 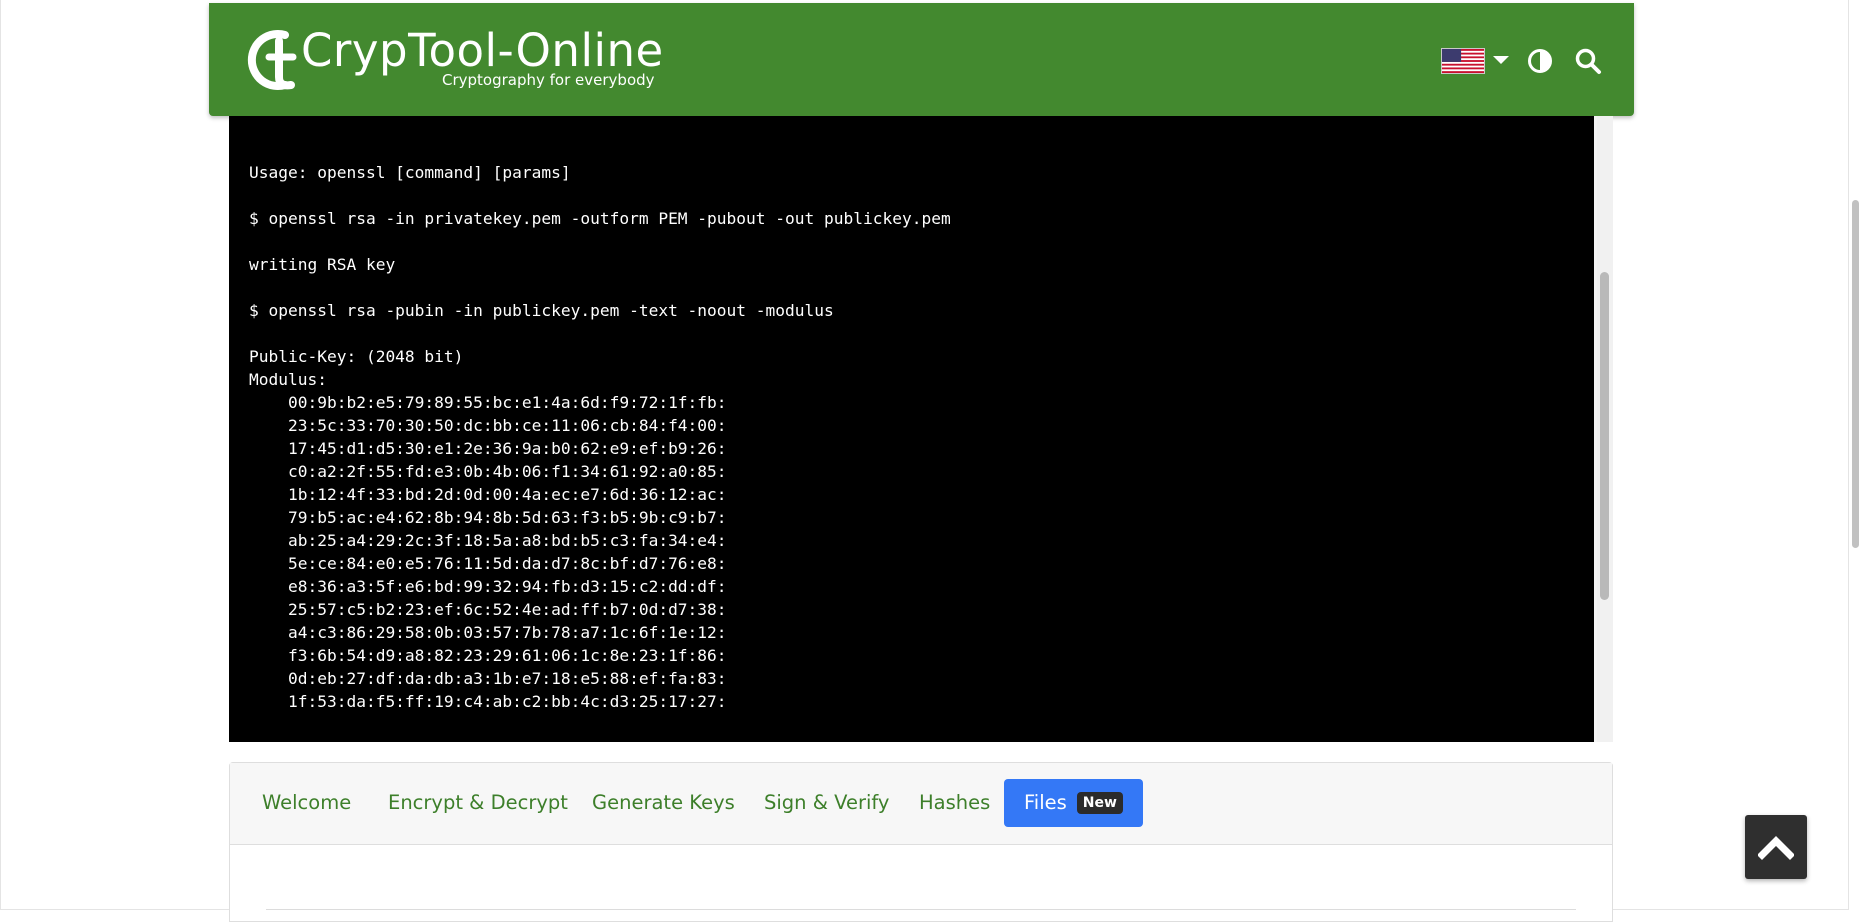 What do you see at coordinates (1045, 802) in the screenshot?
I see `tab-files-label: Files` at bounding box center [1045, 802].